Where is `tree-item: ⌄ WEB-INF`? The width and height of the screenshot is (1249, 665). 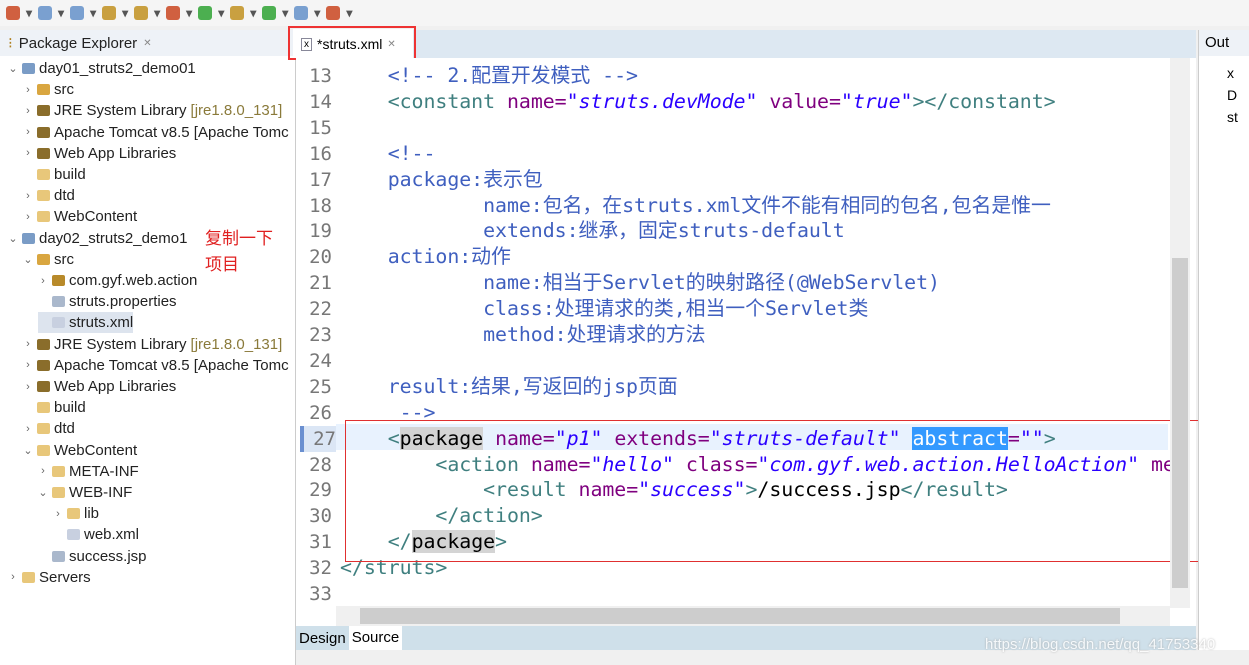 tree-item: ⌄ WEB-INF is located at coordinates (85, 492).